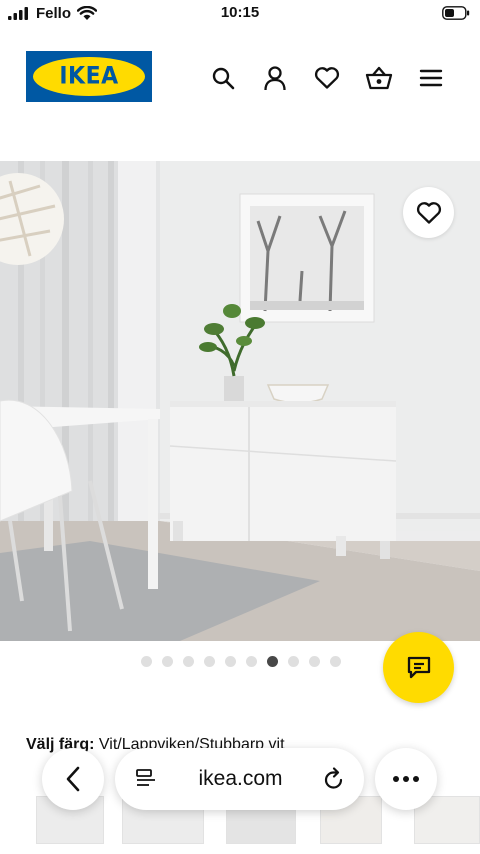  I want to click on more-icon, so click(406, 779).